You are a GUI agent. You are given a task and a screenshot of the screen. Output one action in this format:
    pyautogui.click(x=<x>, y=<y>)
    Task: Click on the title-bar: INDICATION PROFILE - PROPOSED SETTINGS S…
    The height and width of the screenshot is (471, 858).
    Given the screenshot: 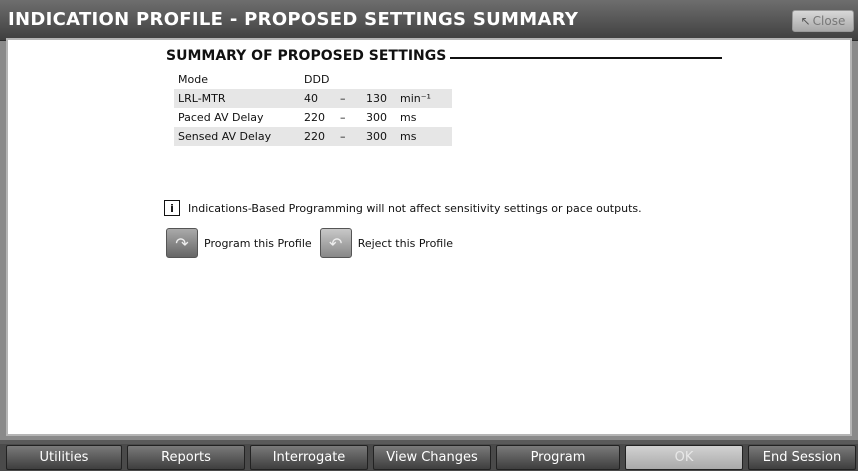 What is the action you would take?
    pyautogui.click(x=429, y=20)
    